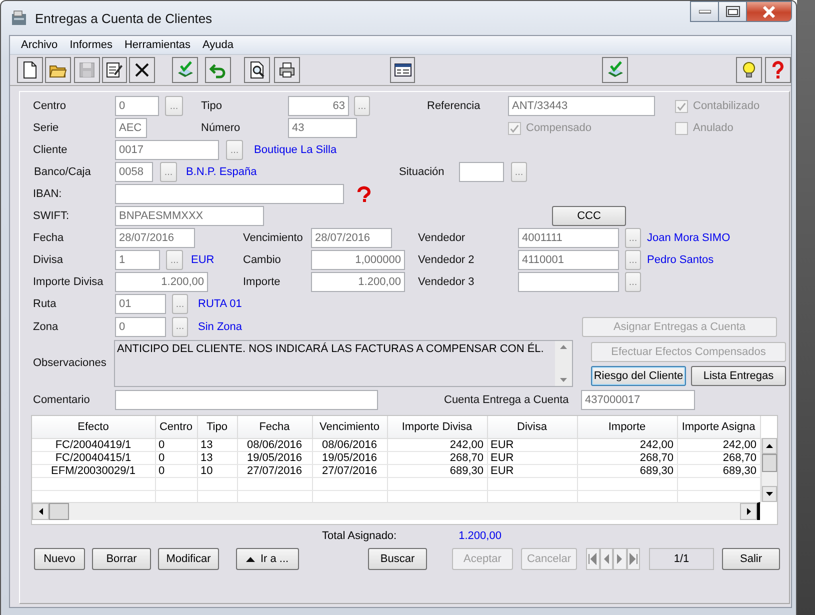 This screenshot has height=615, width=815. What do you see at coordinates (349, 427) in the screenshot?
I see `column-header: Vencimiento` at bounding box center [349, 427].